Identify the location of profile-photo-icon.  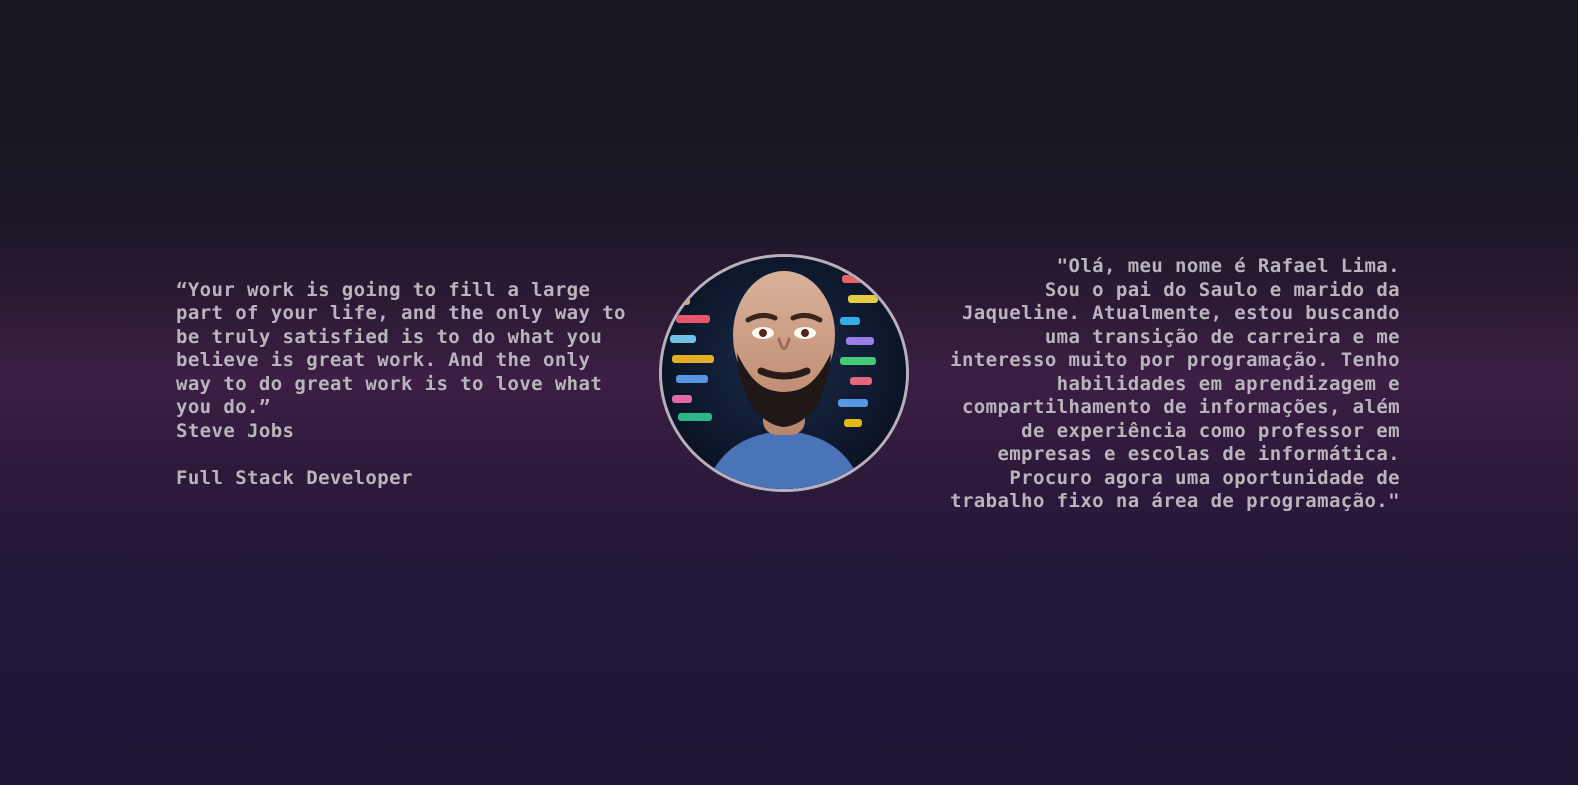
(784, 373).